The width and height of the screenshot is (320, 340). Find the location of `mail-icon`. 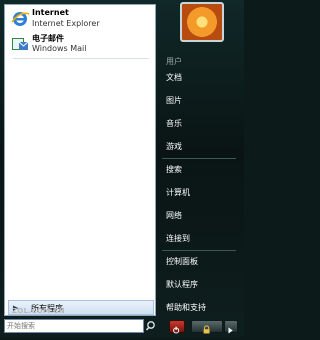

mail-icon is located at coordinates (20, 44).